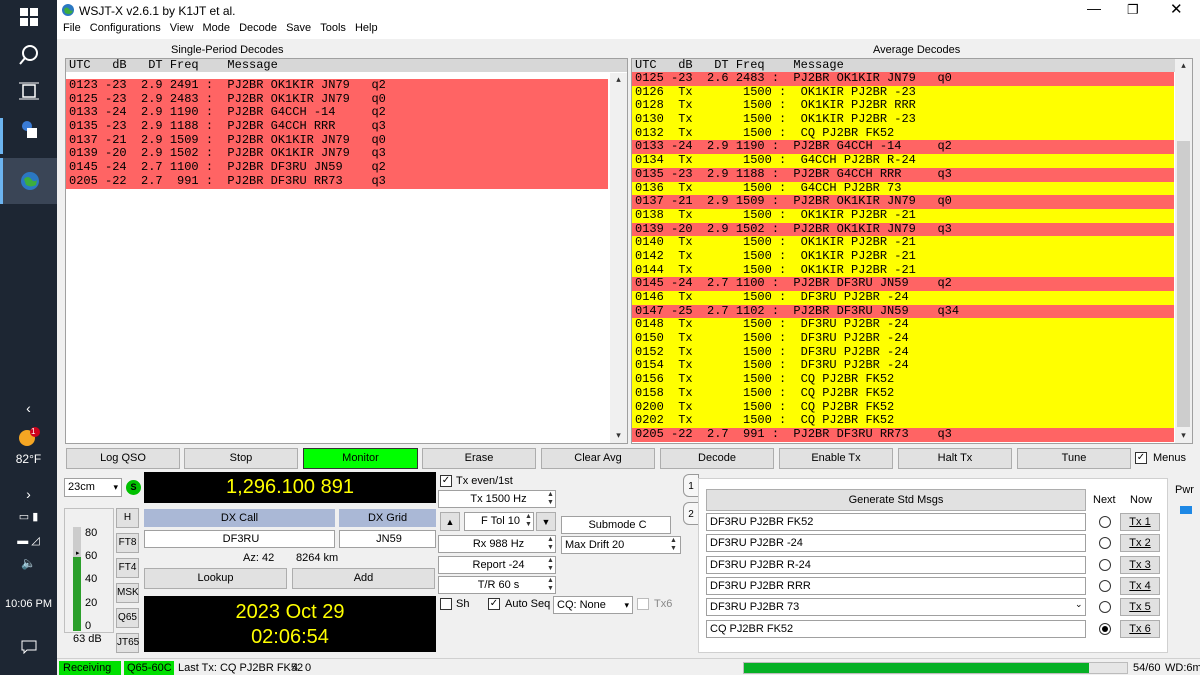 This screenshot has width=1200, height=675. Describe the element at coordinates (903, 106) in the screenshot. I see `decode-row: 0128 Tx 1500 : OK1KIR PJ2BR RRR` at that location.